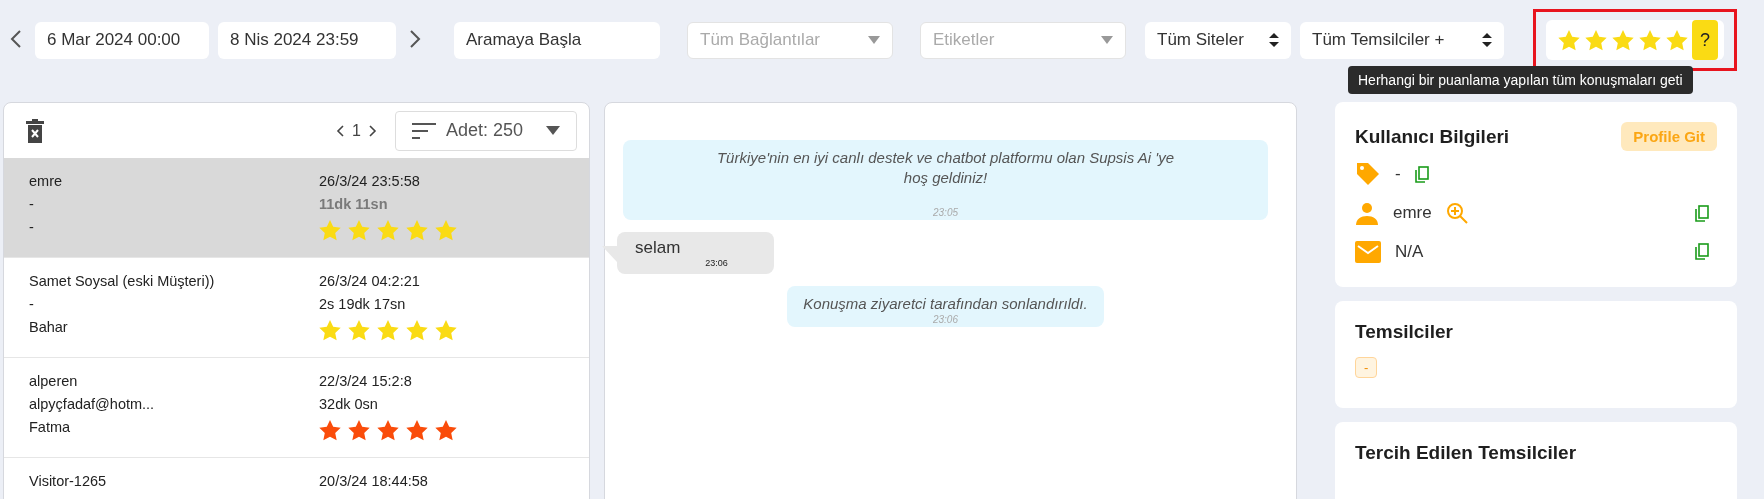 The height and width of the screenshot is (499, 1764). I want to click on user-icon, so click(1367, 213).